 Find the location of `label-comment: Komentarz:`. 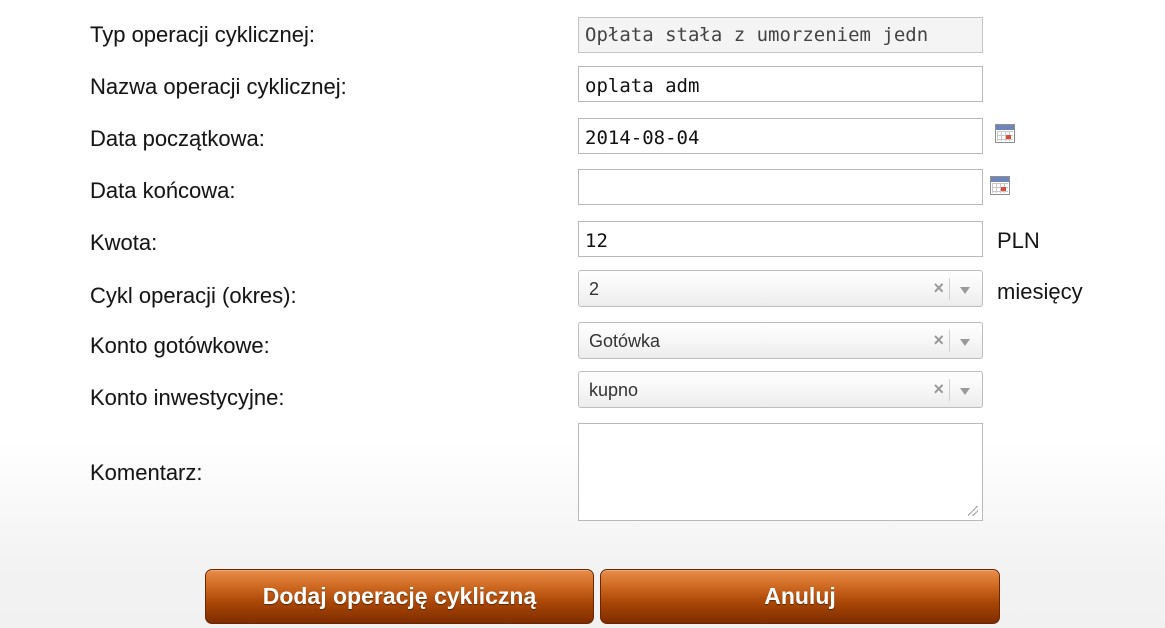

label-comment: Komentarz: is located at coordinates (146, 472).